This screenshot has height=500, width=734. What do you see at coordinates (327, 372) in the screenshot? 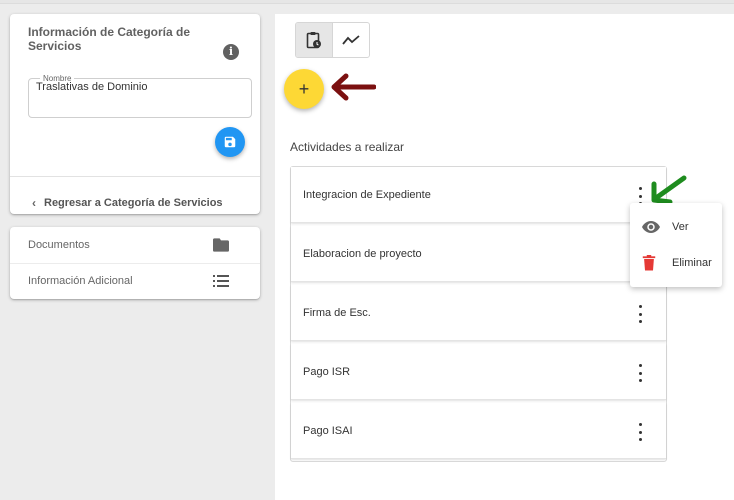
I see `activity-name: Pago ISR` at bounding box center [327, 372].